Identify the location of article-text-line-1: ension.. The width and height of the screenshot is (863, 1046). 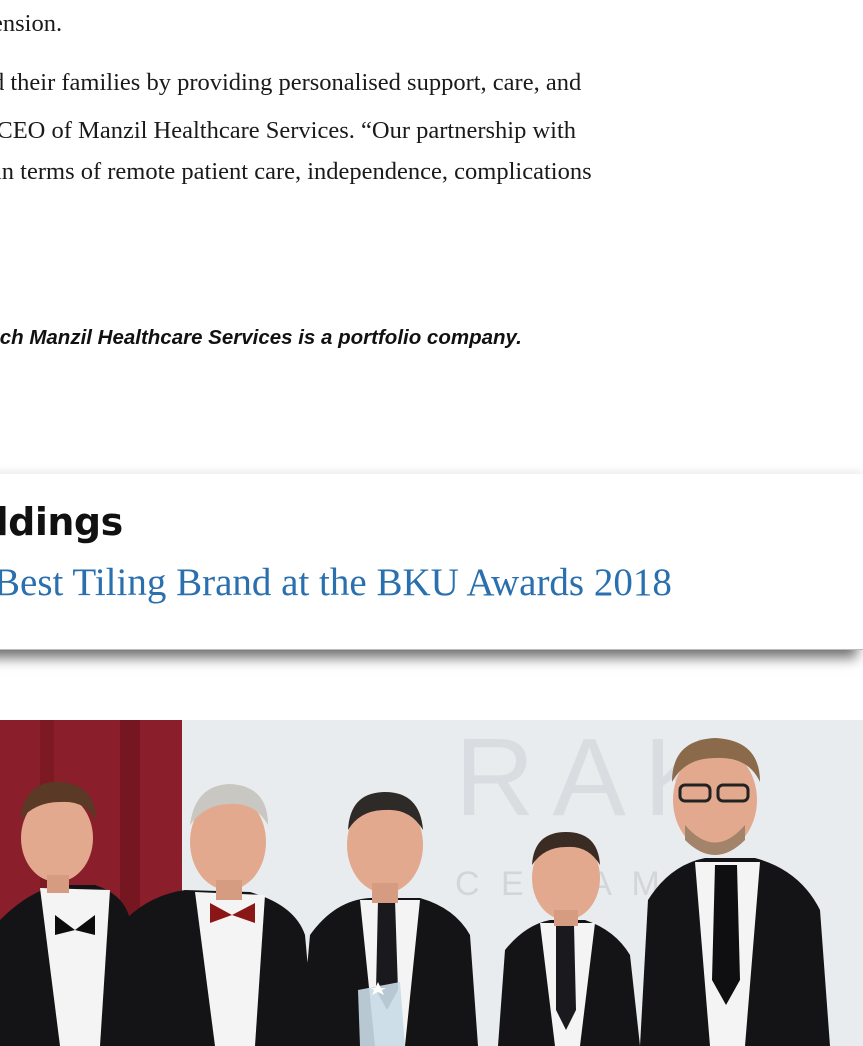
(31, 23).